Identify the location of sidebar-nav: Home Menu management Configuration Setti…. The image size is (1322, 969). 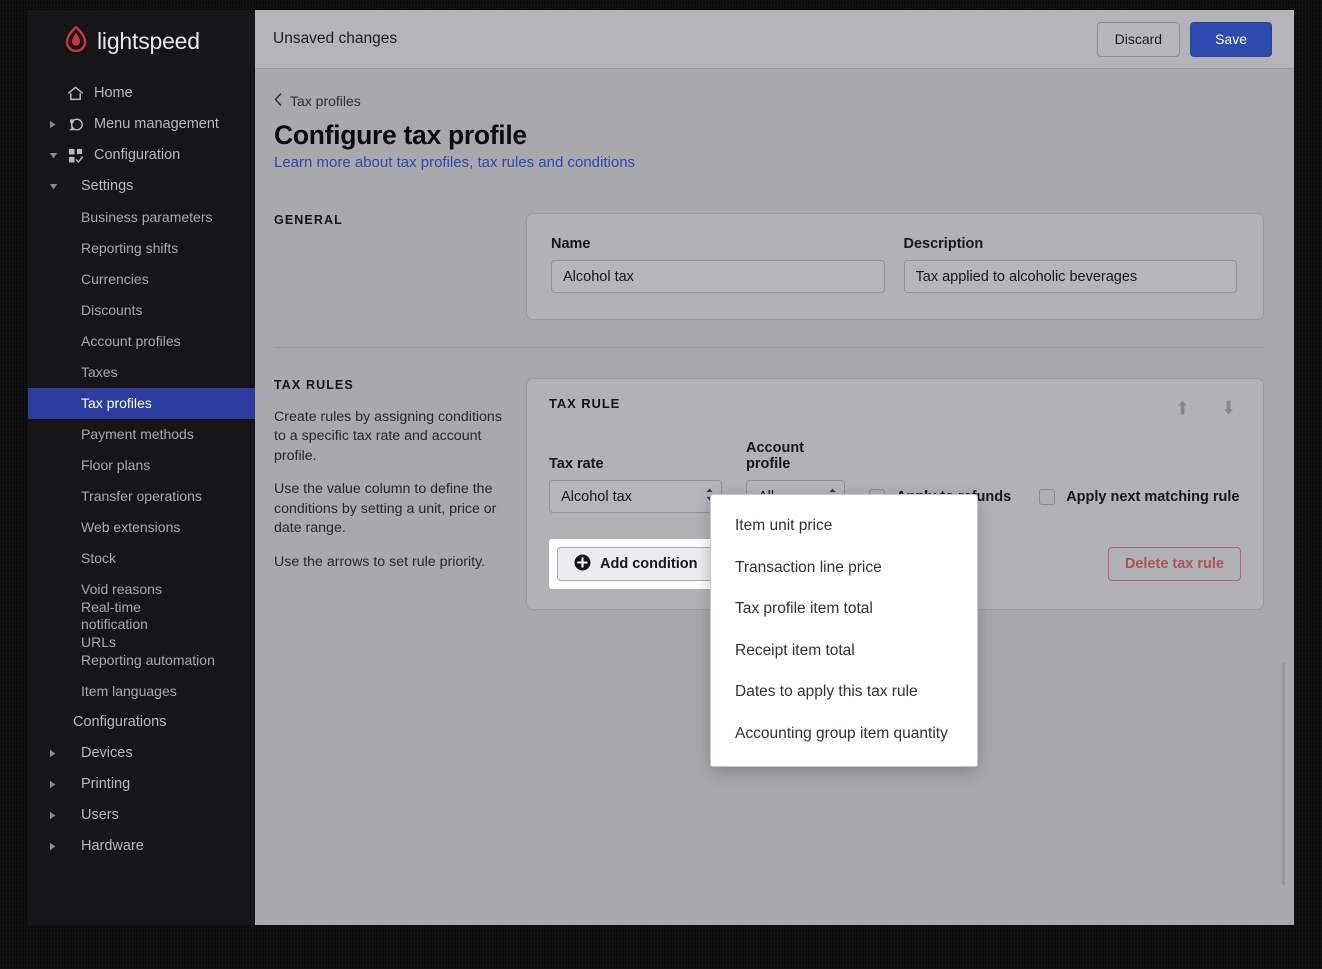
(141, 467).